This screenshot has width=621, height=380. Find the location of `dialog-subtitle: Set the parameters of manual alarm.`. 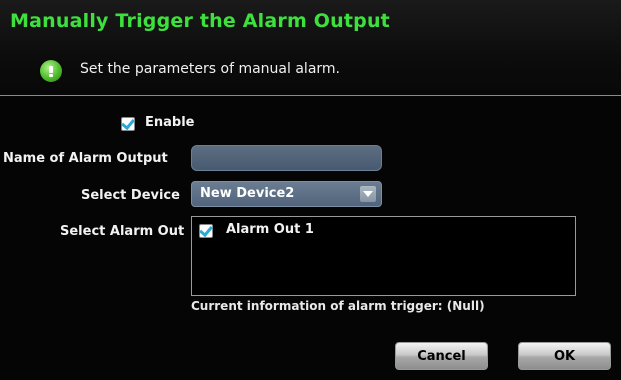

dialog-subtitle: Set the parameters of manual alarm. is located at coordinates (210, 69).